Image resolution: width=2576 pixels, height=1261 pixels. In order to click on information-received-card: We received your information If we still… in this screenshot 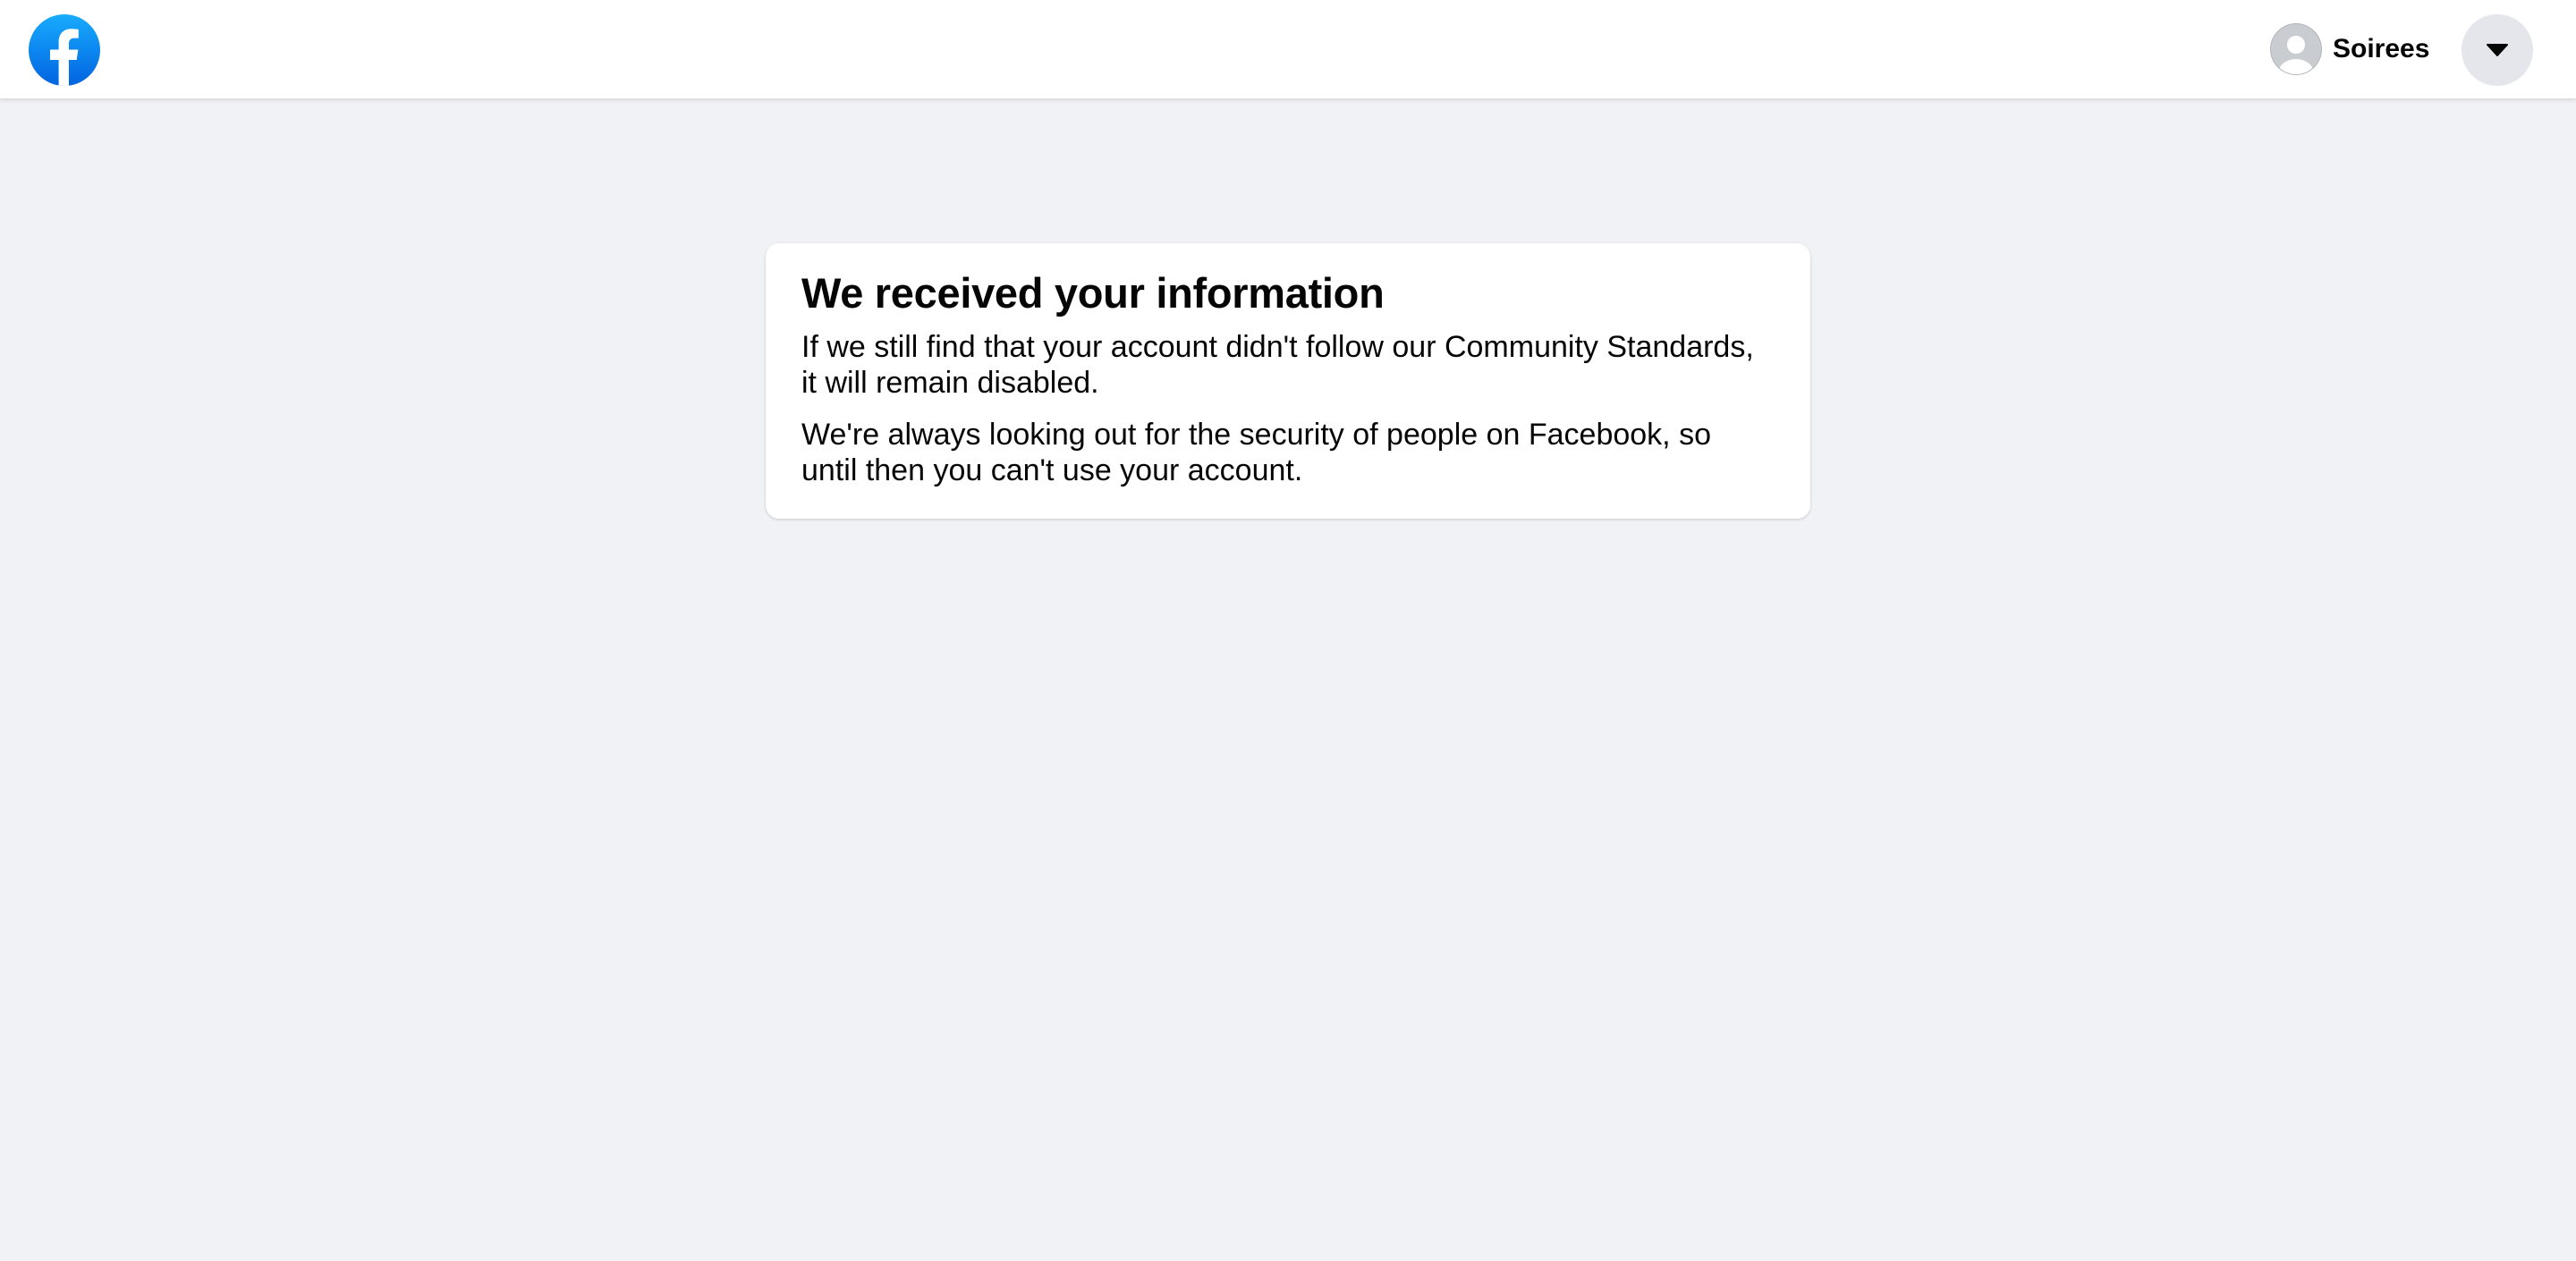, I will do `click(1288, 381)`.